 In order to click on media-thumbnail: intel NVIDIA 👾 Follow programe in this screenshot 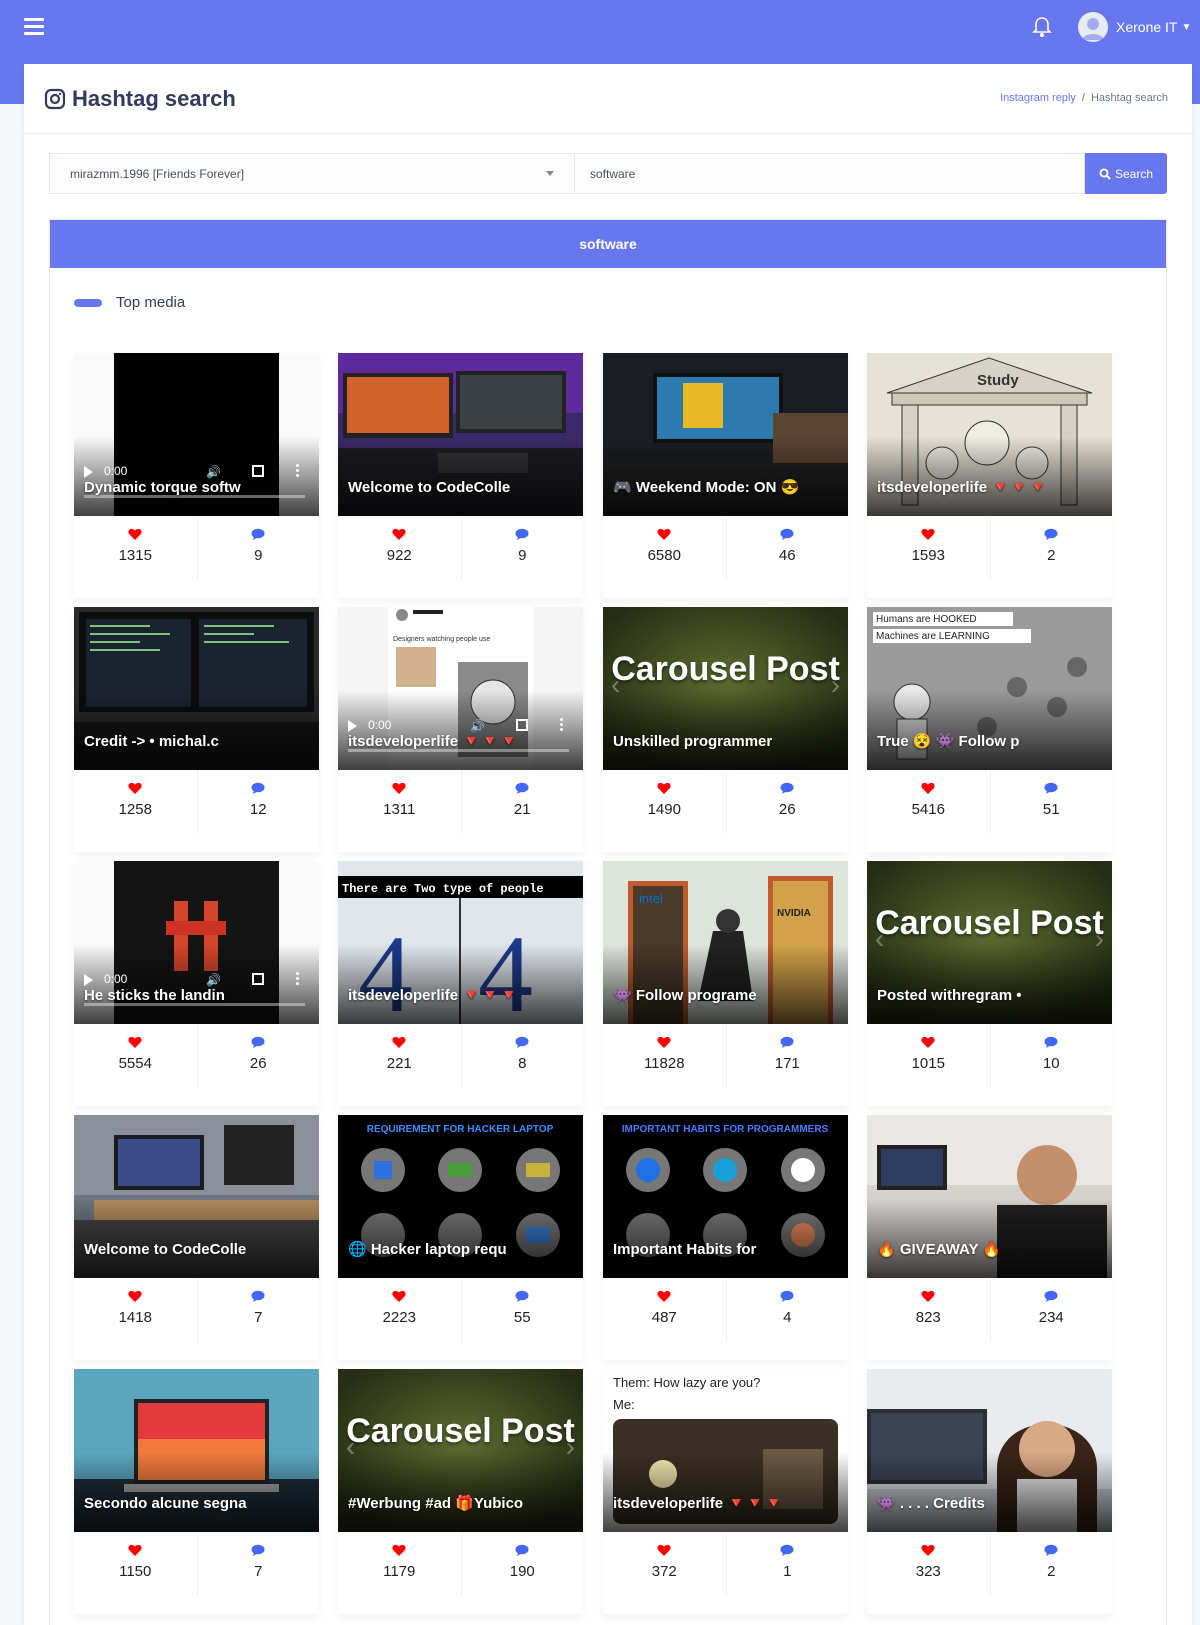, I will do `click(725, 942)`.